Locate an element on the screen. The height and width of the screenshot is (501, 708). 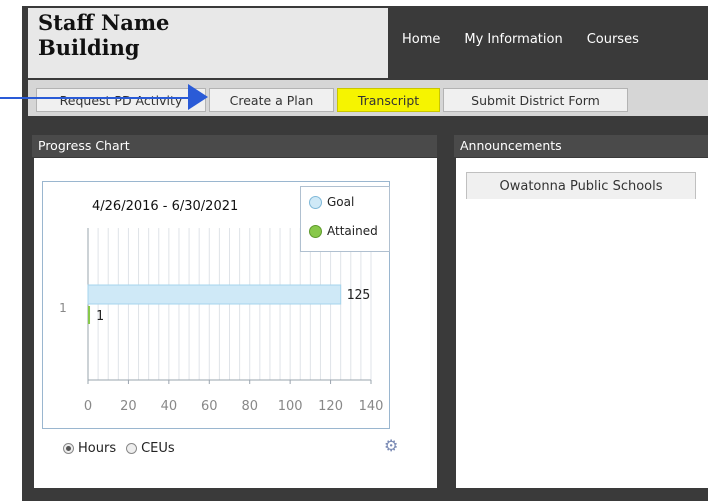
goal-bar-label: 125 is located at coordinates (358, 295).